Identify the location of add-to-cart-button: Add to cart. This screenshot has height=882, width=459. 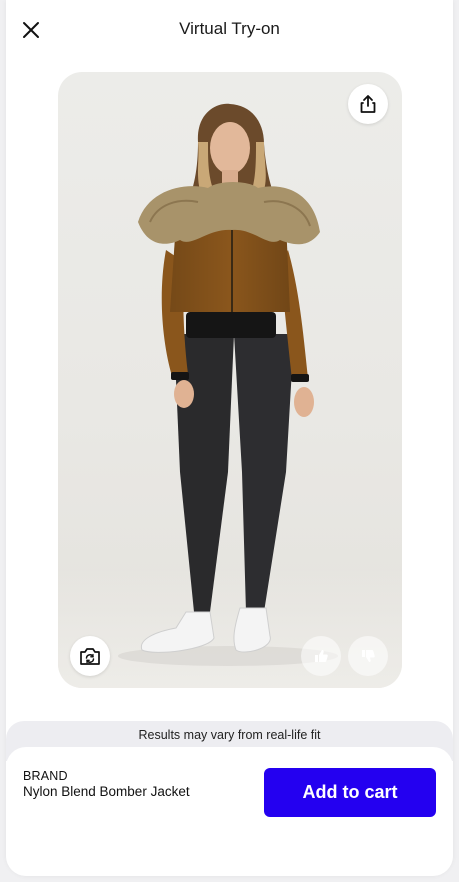
(350, 792).